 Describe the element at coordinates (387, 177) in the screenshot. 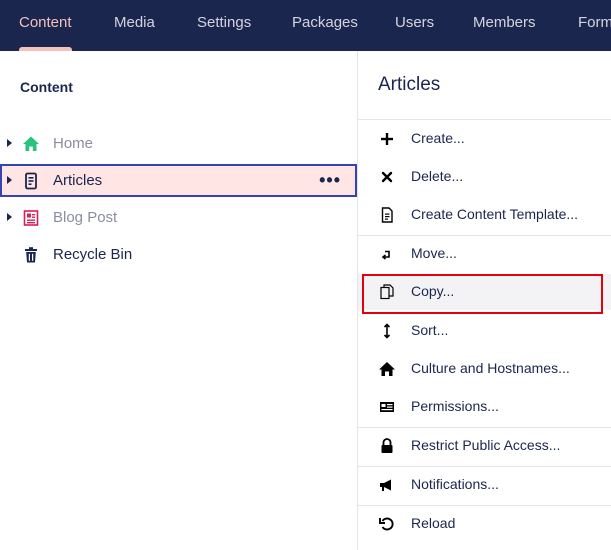

I see `x-icon` at that location.